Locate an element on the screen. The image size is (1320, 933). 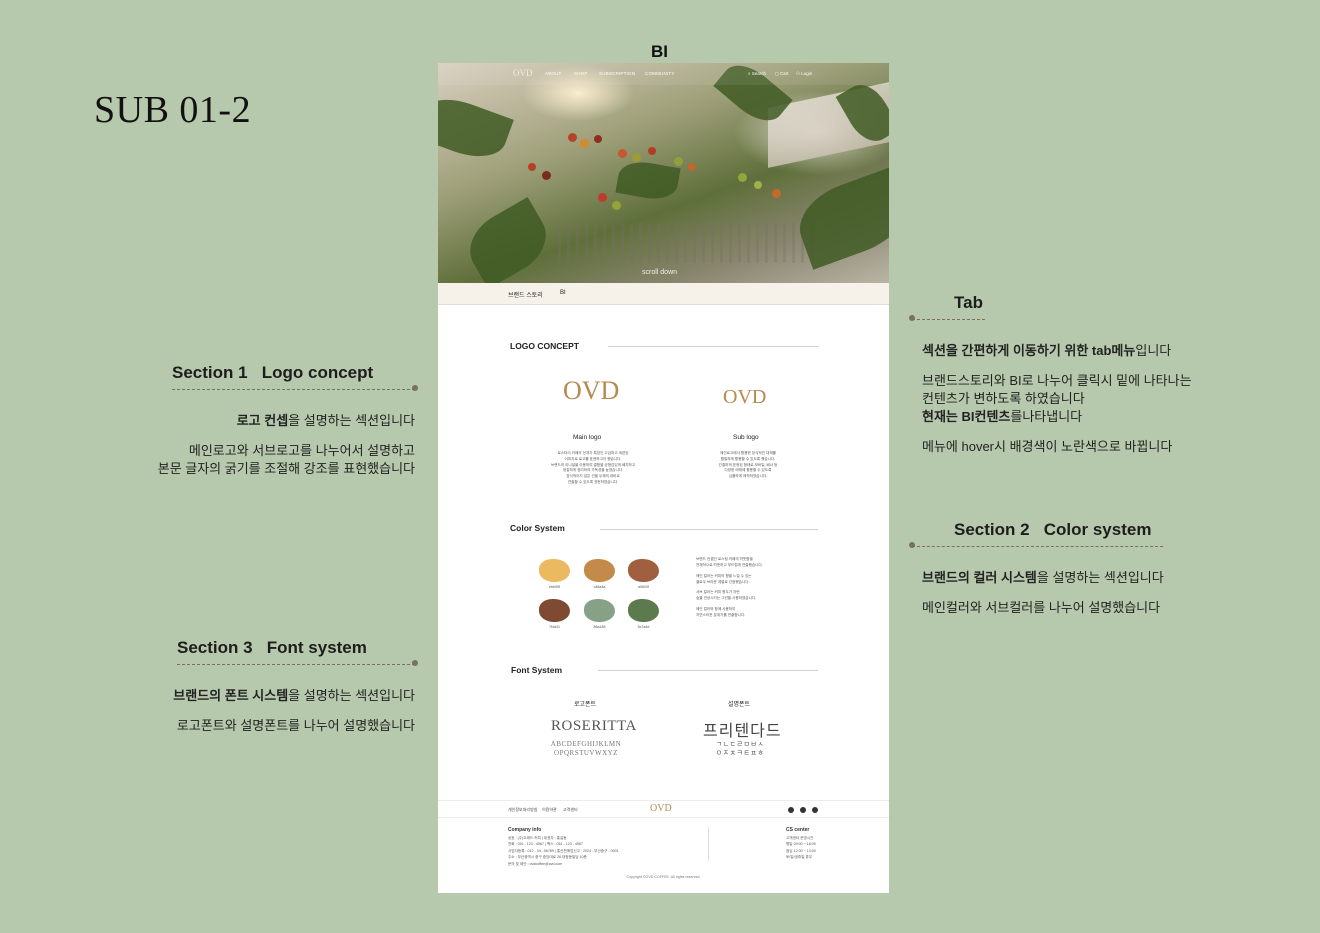
annotation-tab-line2b: 컨텐츠가 변하도록 하였습니다 is located at coordinates (1003, 399).